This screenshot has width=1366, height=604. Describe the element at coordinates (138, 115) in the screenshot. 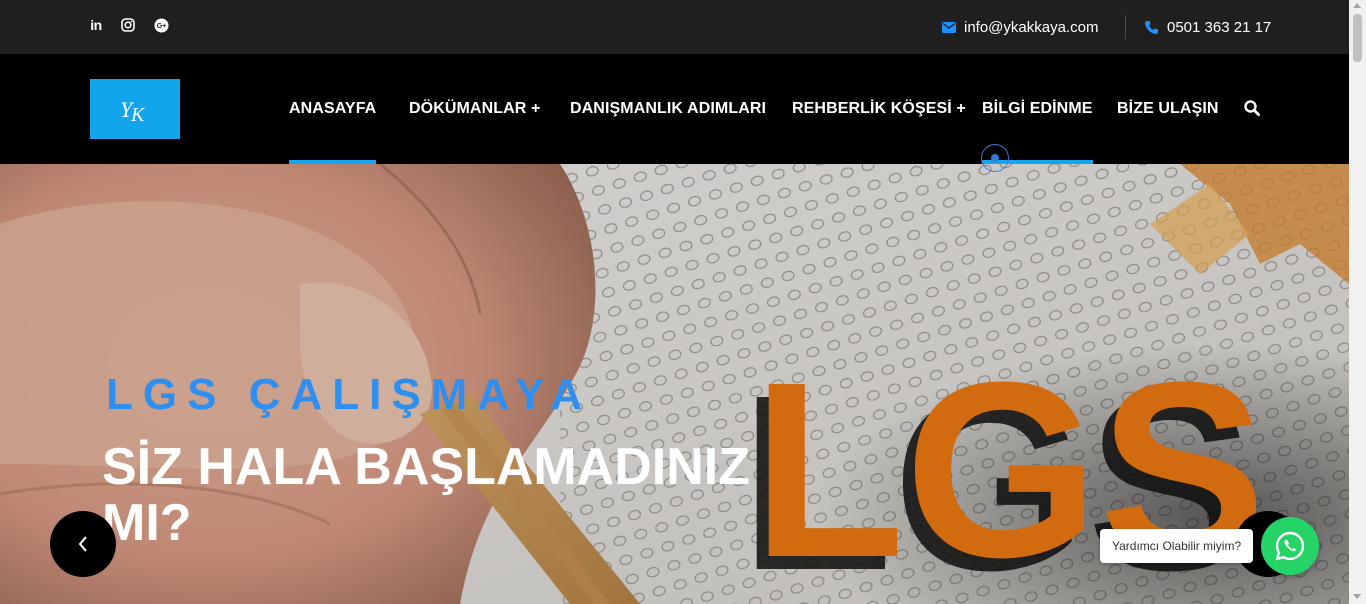

I see `svg-text: K` at that location.